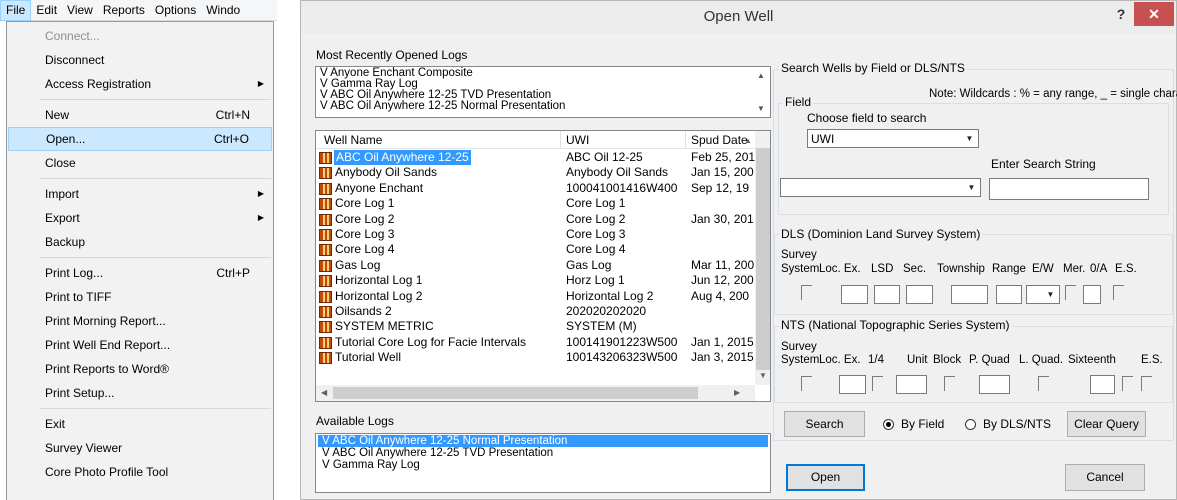  Describe the element at coordinates (140, 472) in the screenshot. I see `menu-item-core-photo-profile-tool: Core Photo Profile Tool` at that location.